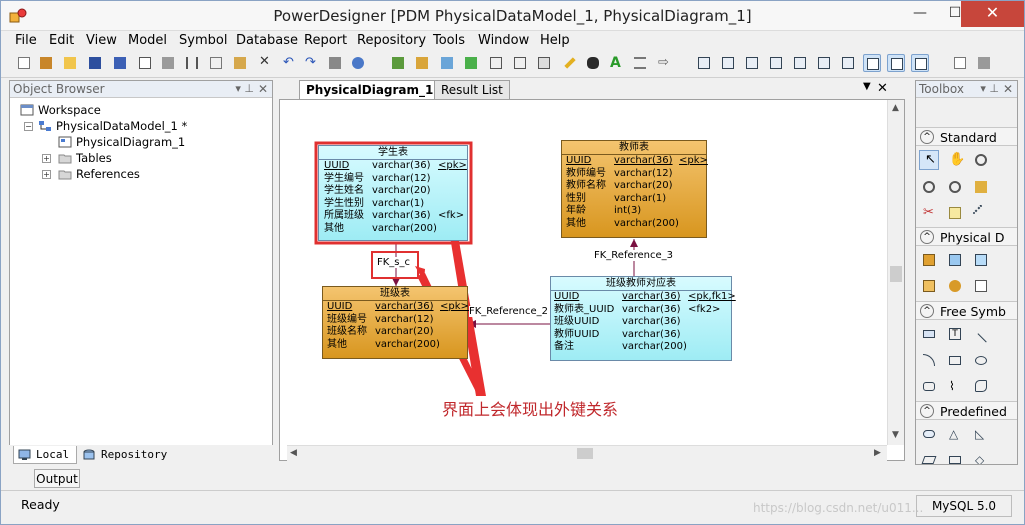 This screenshot has width=1025, height=525. What do you see at coordinates (867, 86) in the screenshot?
I see `tab-list-arrow-icon: ▼` at bounding box center [867, 86].